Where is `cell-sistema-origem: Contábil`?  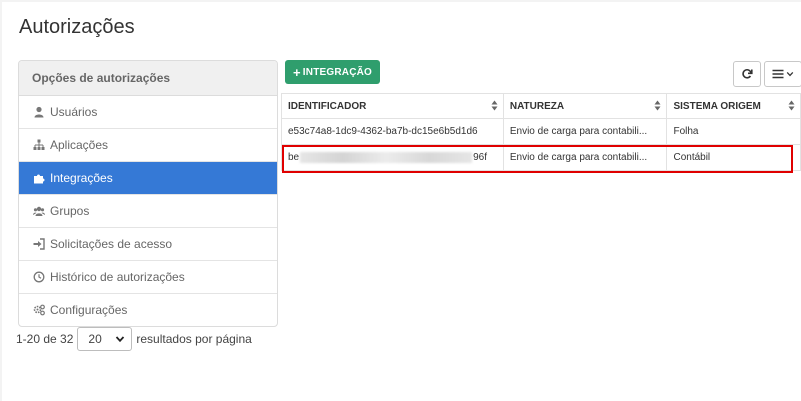
cell-sistema-origem: Contábil is located at coordinates (733, 157).